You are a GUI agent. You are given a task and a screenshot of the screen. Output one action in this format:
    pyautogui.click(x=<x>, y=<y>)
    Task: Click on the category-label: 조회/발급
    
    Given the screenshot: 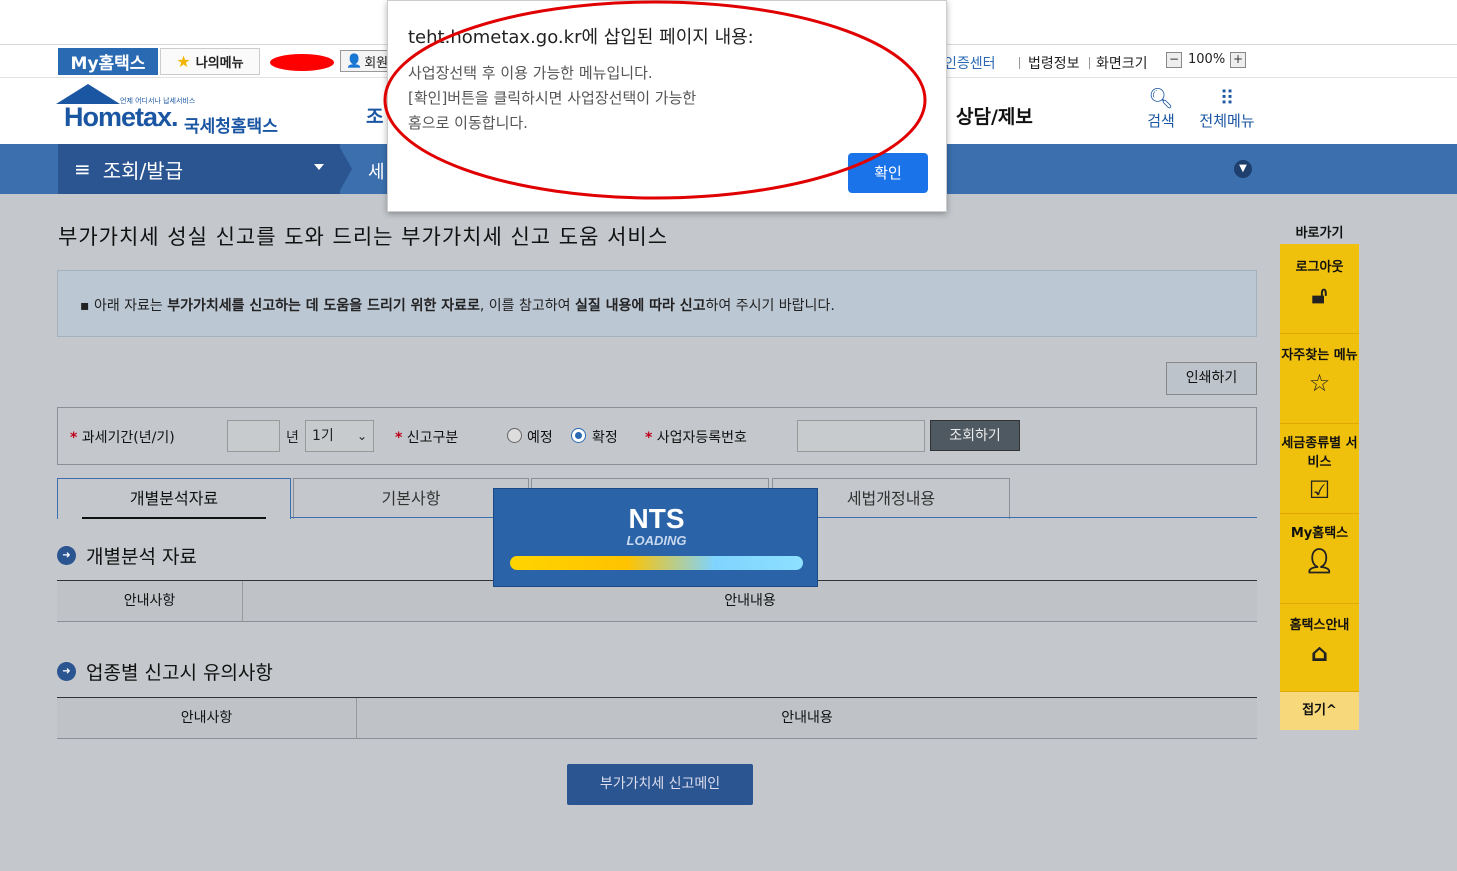 What is the action you would take?
    pyautogui.click(x=143, y=170)
    